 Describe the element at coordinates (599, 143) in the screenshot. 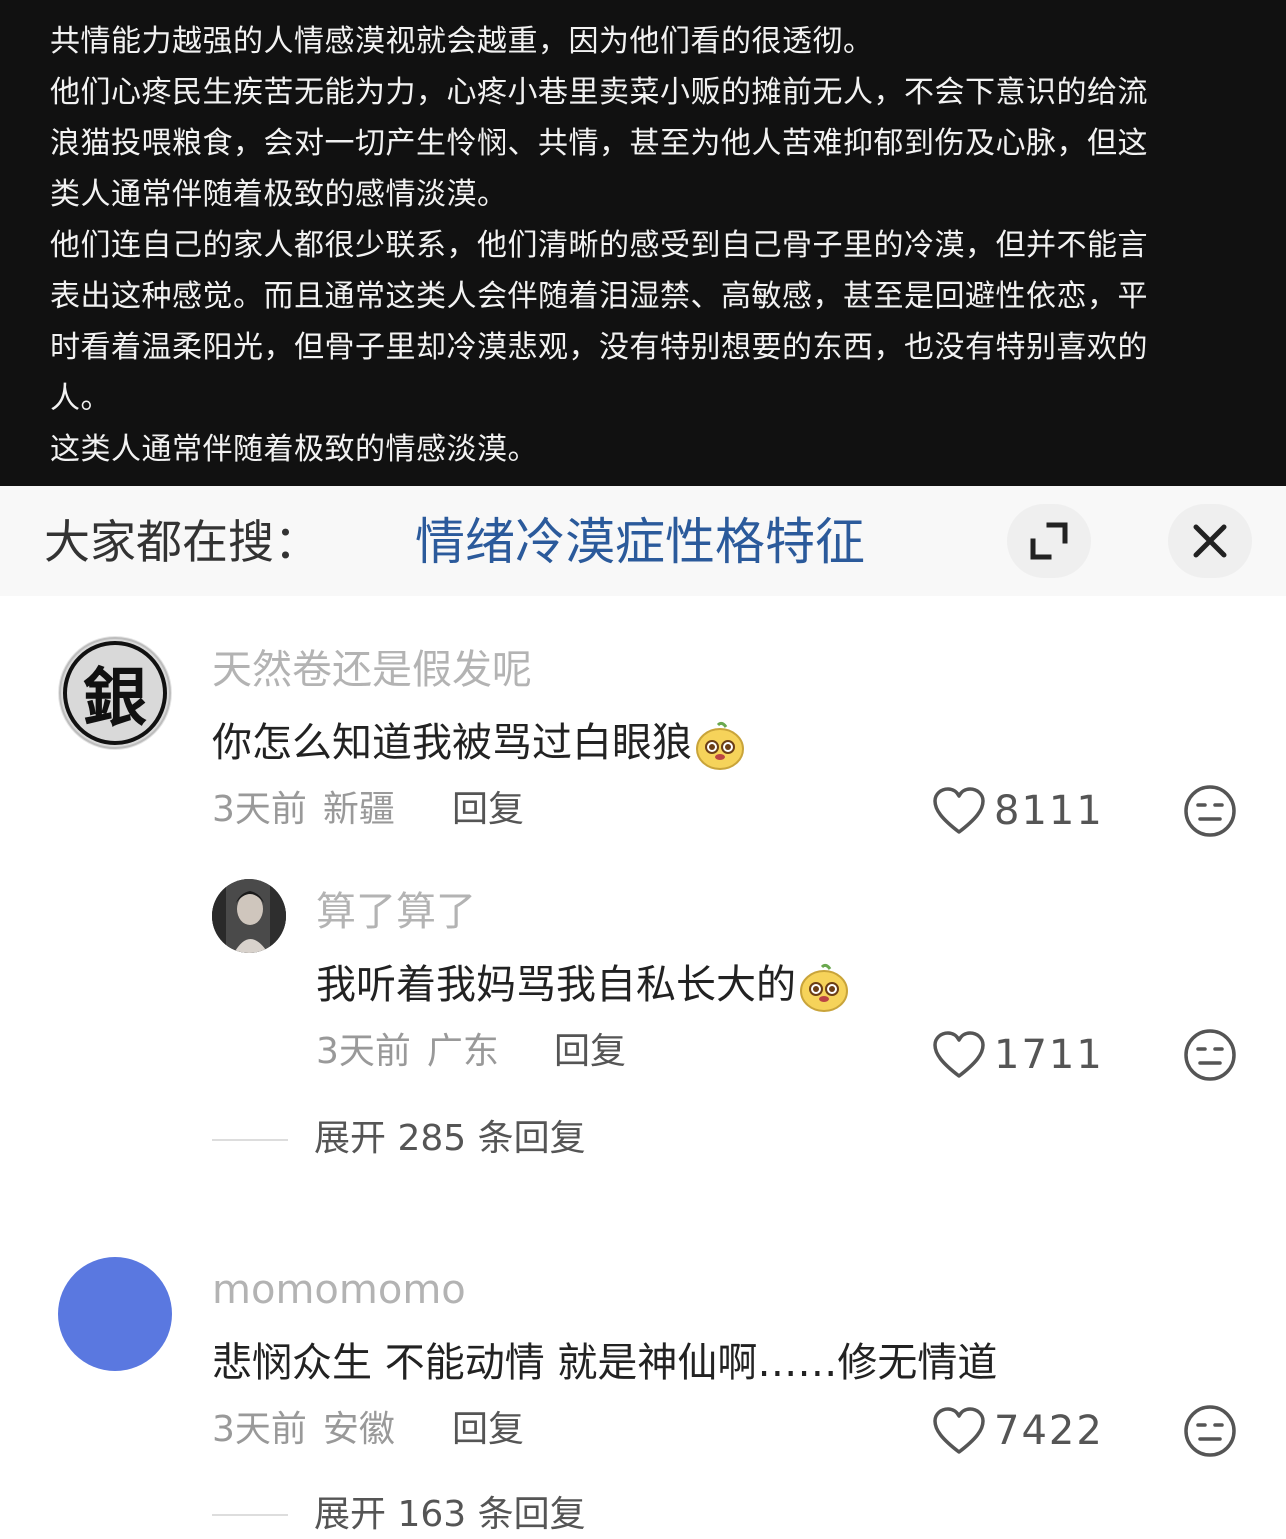

I see `post-line: 浪猫投喂粮食，会对一切产生怜悯、共情，甚至为他人苦难抑郁到伤及心脉，但这` at that location.